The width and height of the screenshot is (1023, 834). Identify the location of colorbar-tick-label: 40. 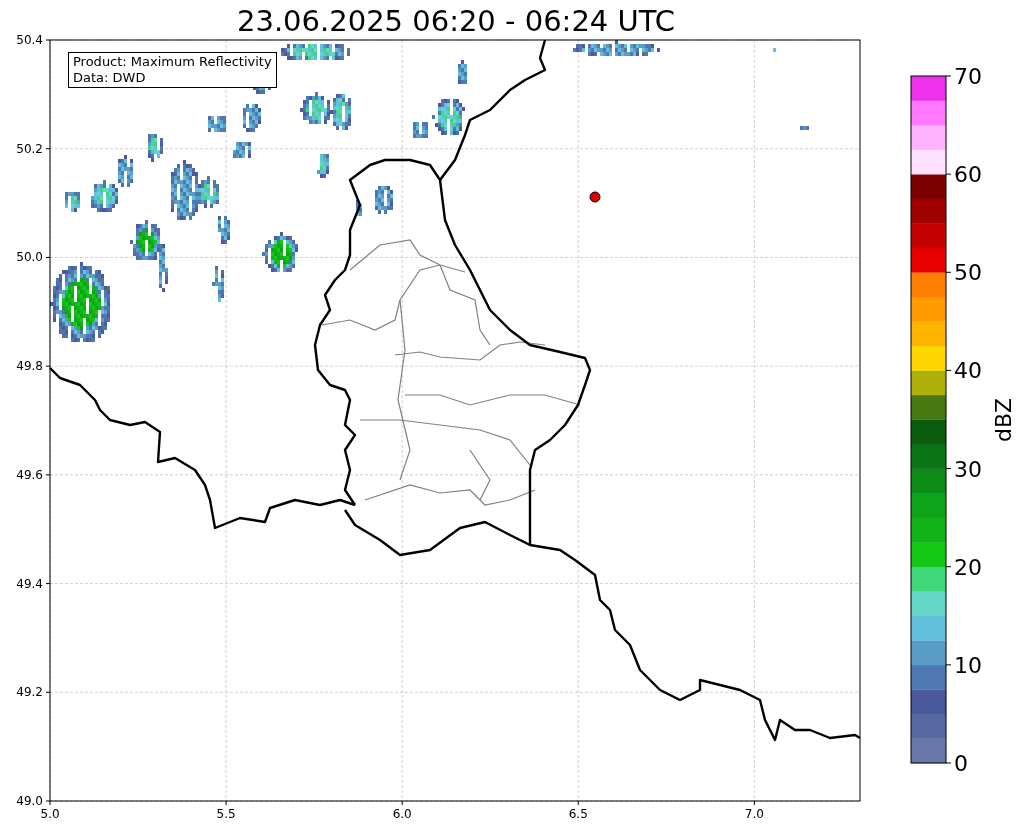
(968, 371).